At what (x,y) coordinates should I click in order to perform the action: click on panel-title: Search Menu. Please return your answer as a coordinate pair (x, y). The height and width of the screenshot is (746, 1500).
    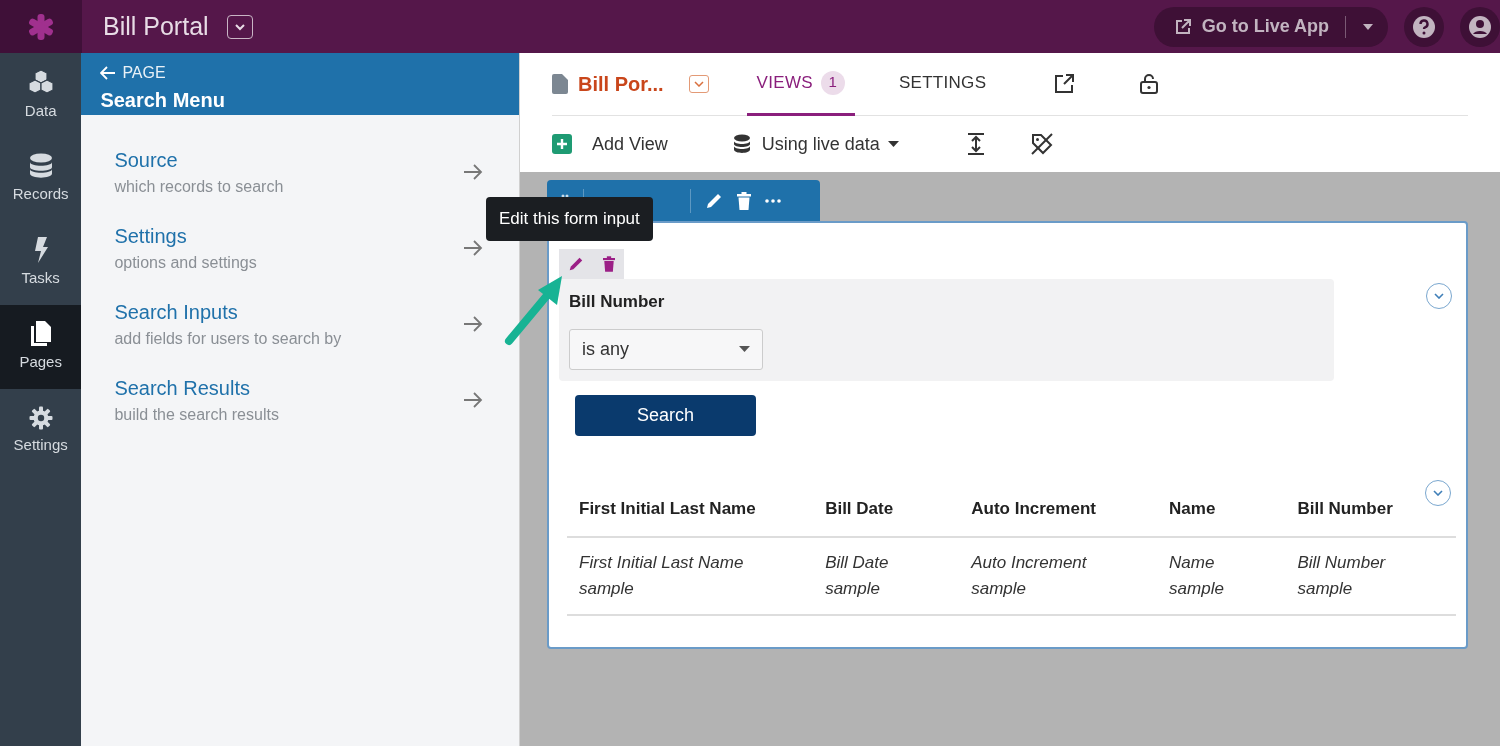
    Looking at the image, I should click on (163, 100).